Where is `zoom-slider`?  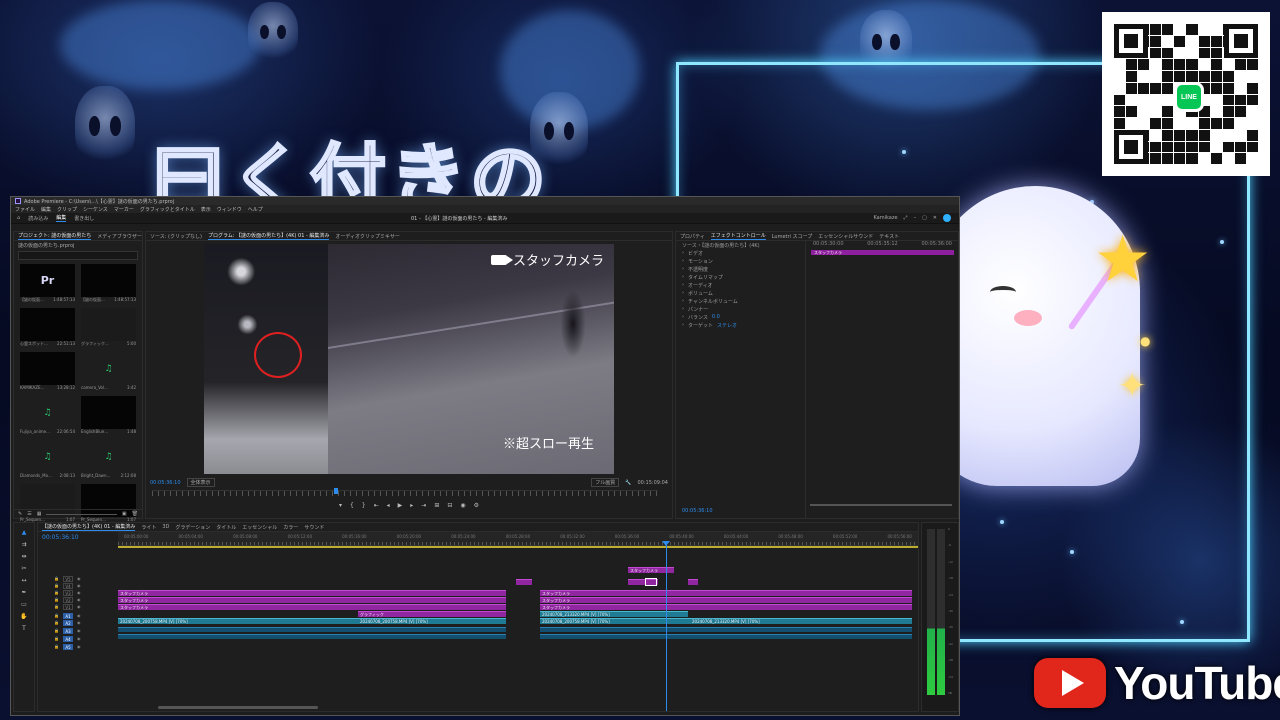 zoom-slider is located at coordinates (81, 514).